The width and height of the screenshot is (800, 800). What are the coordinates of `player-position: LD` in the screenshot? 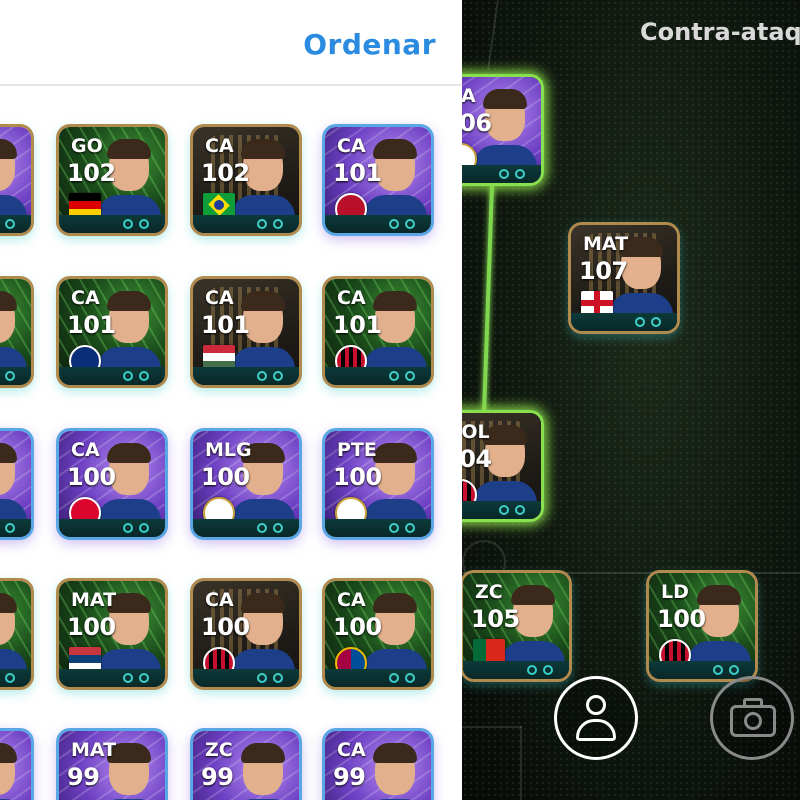 It's located at (675, 592).